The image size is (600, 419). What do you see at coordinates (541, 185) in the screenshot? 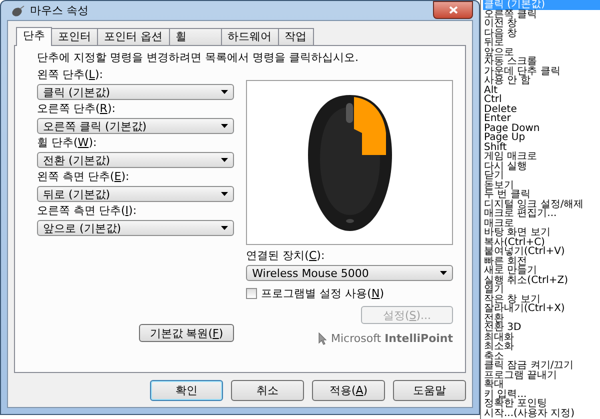
I see `list-item: 돋보기` at bounding box center [541, 185].